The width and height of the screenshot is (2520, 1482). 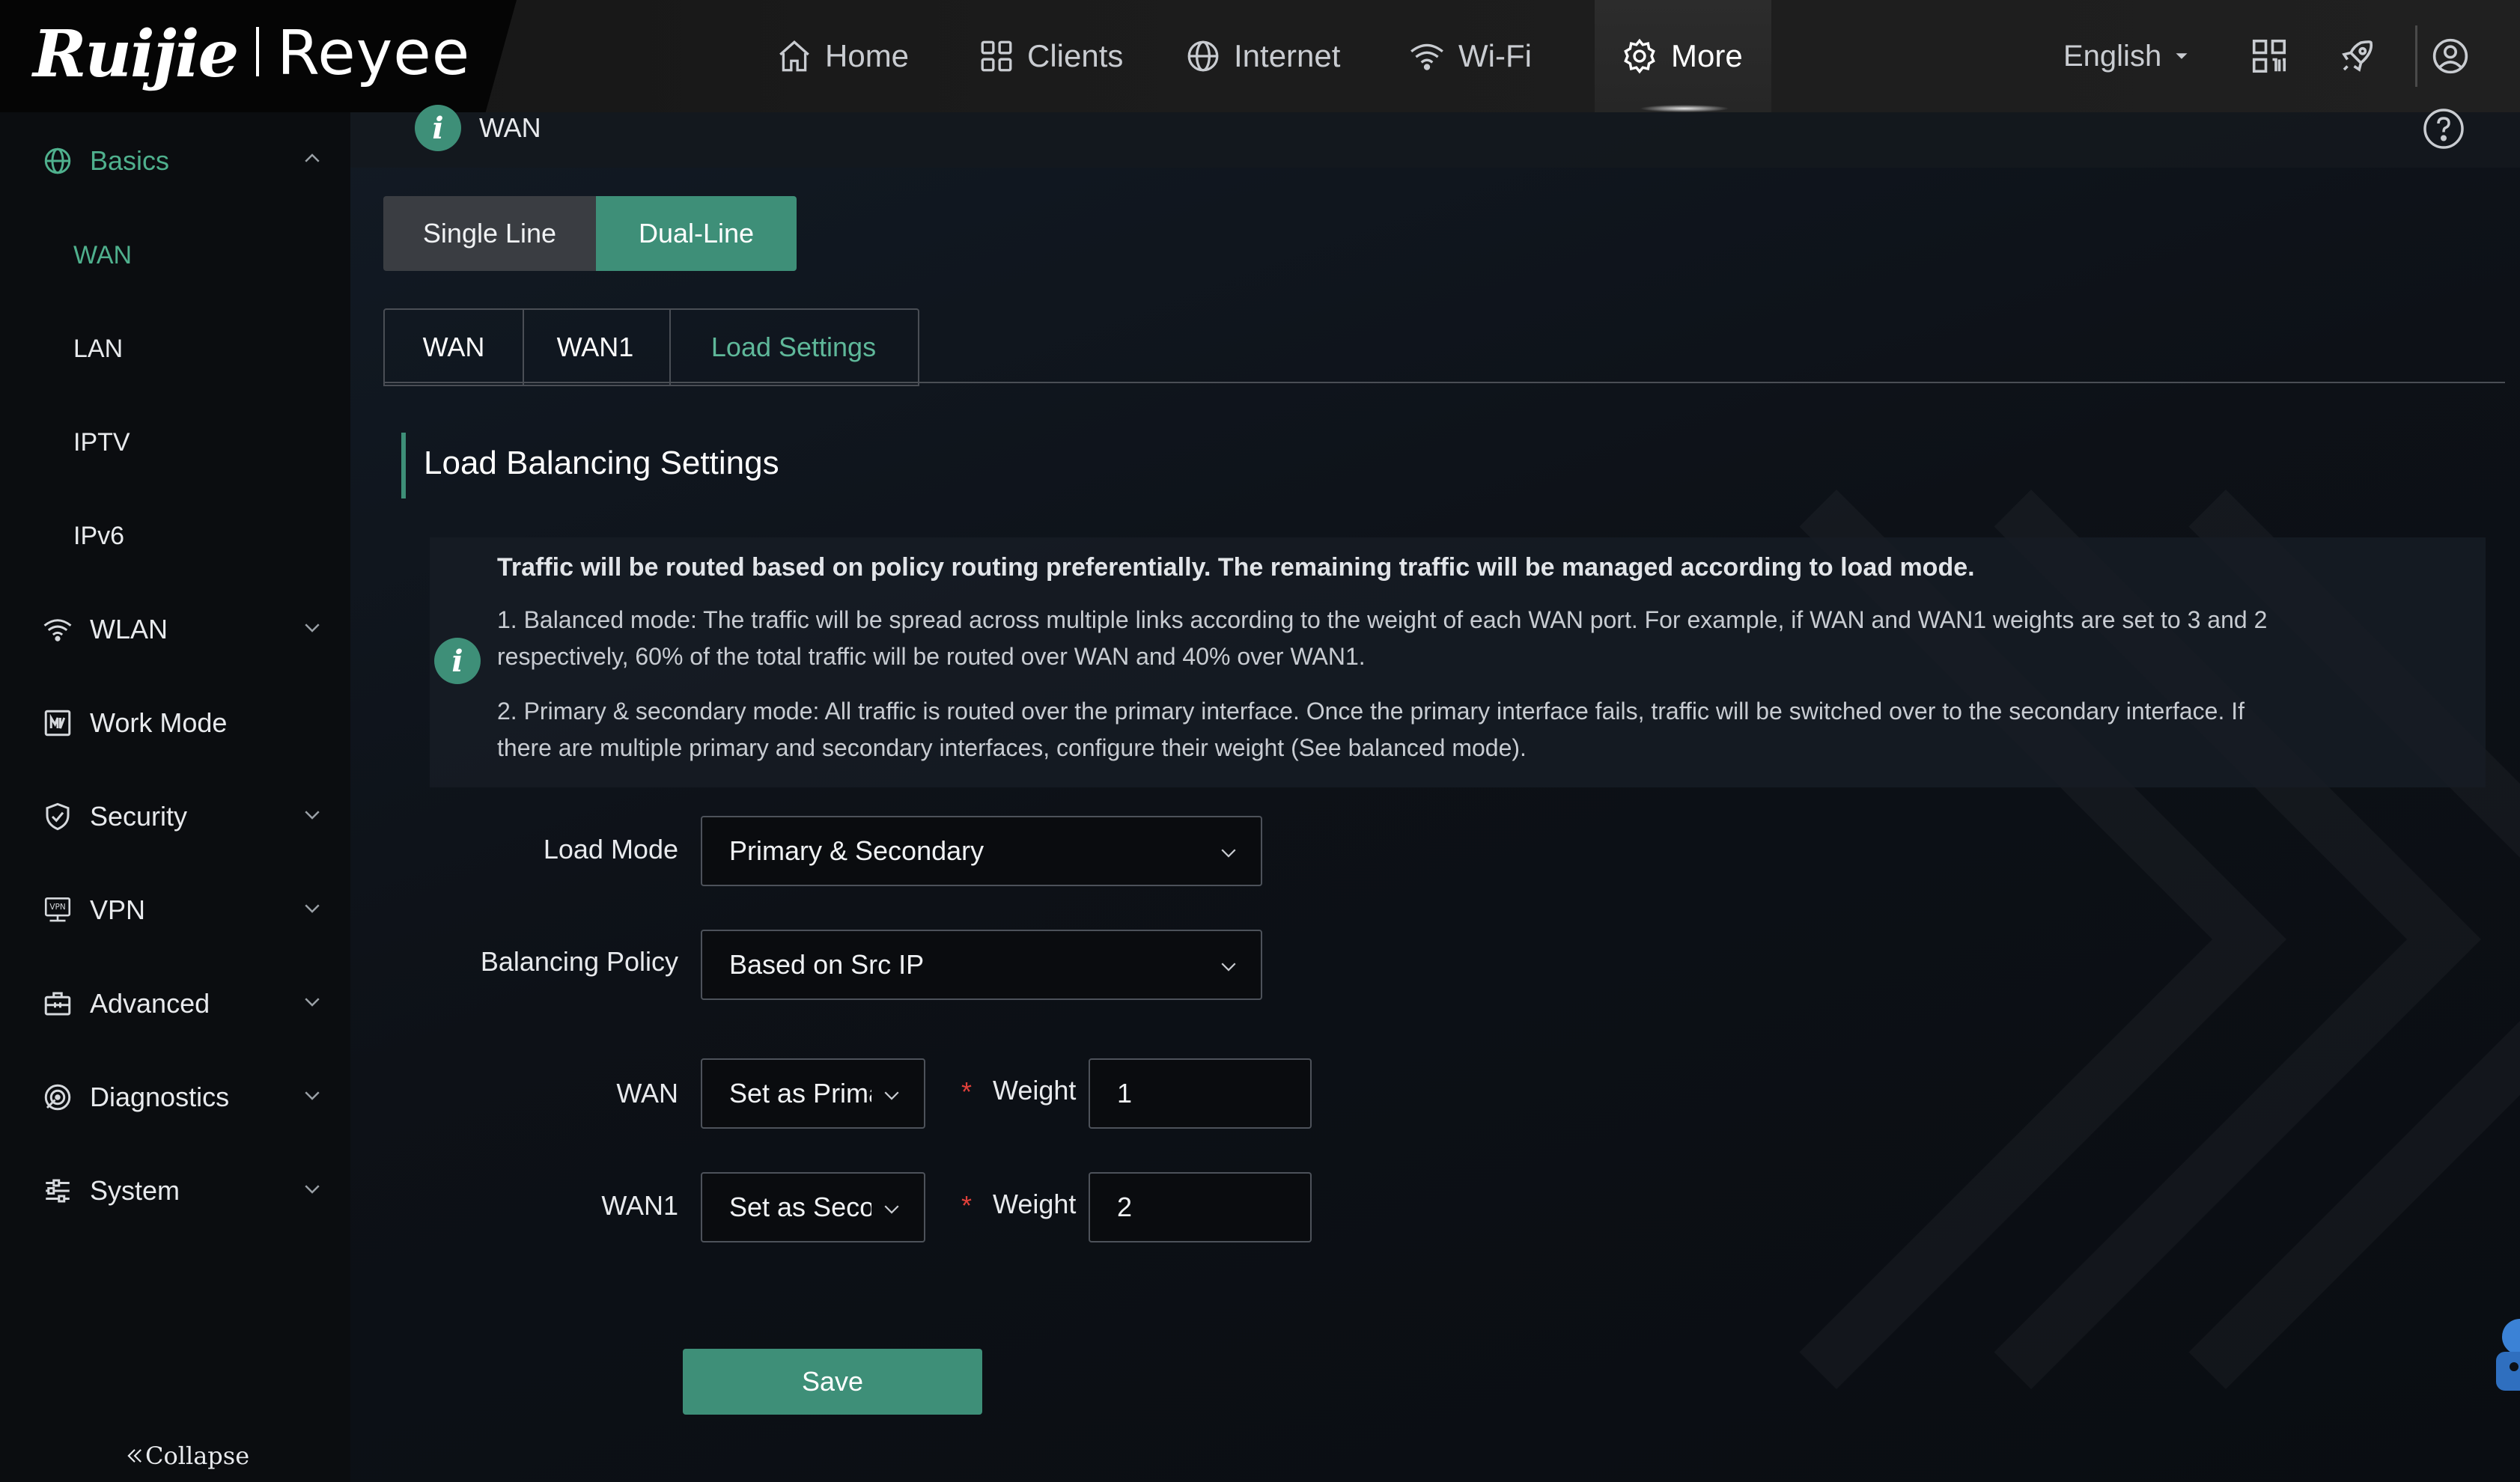 I want to click on sidebar-item-diagnostics: Diagnostics, so click(x=175, y=1097).